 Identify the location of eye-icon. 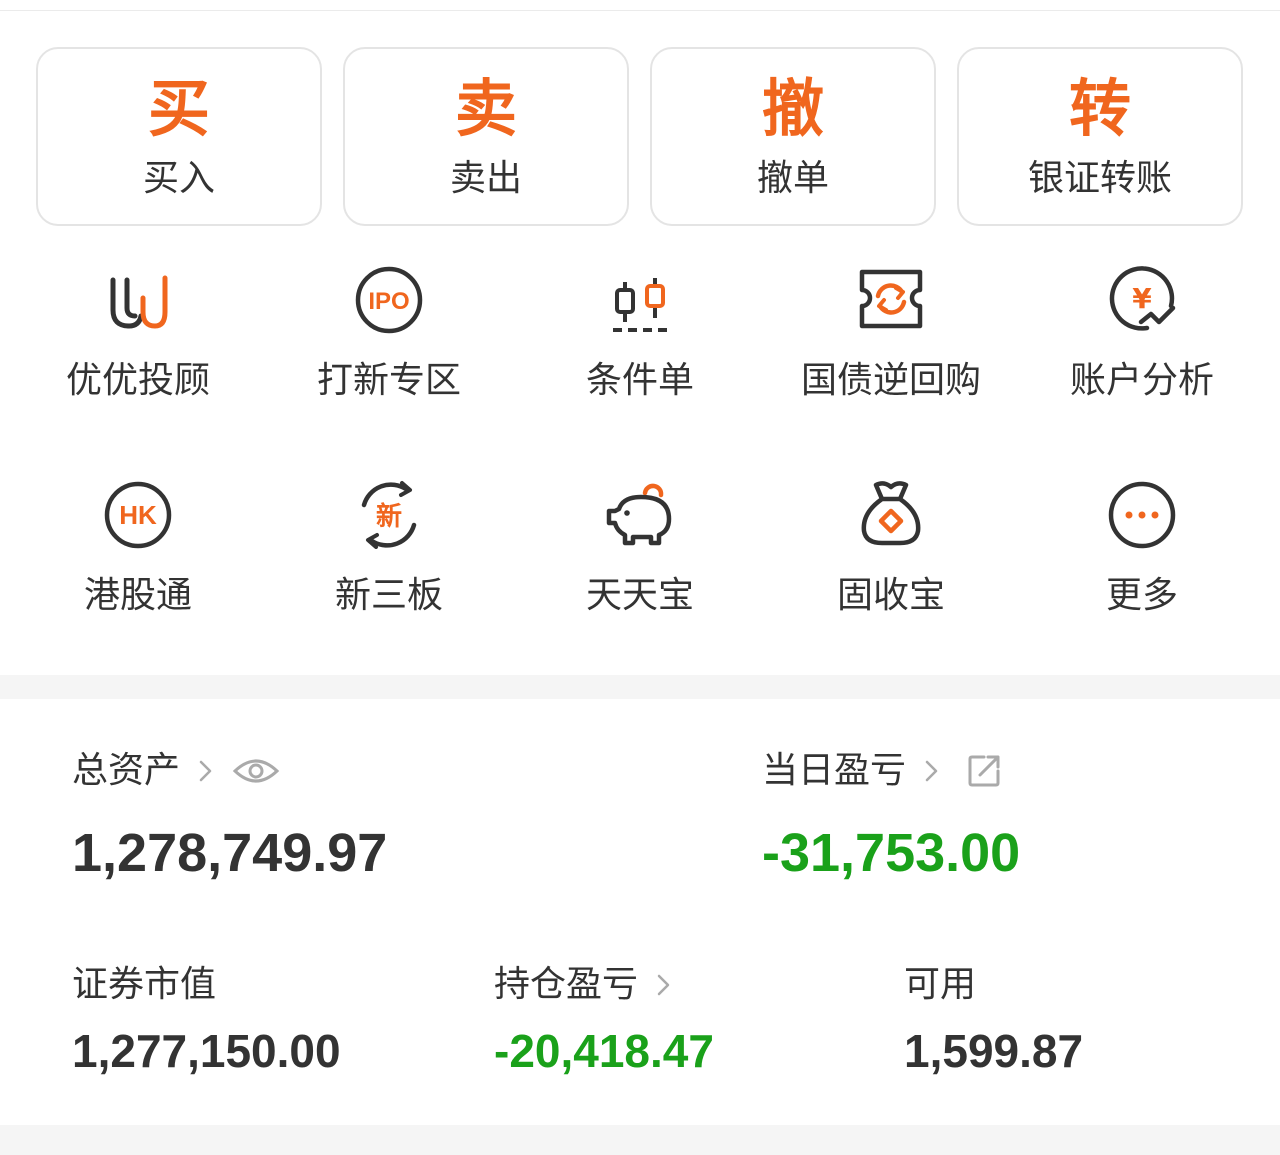
(256, 771).